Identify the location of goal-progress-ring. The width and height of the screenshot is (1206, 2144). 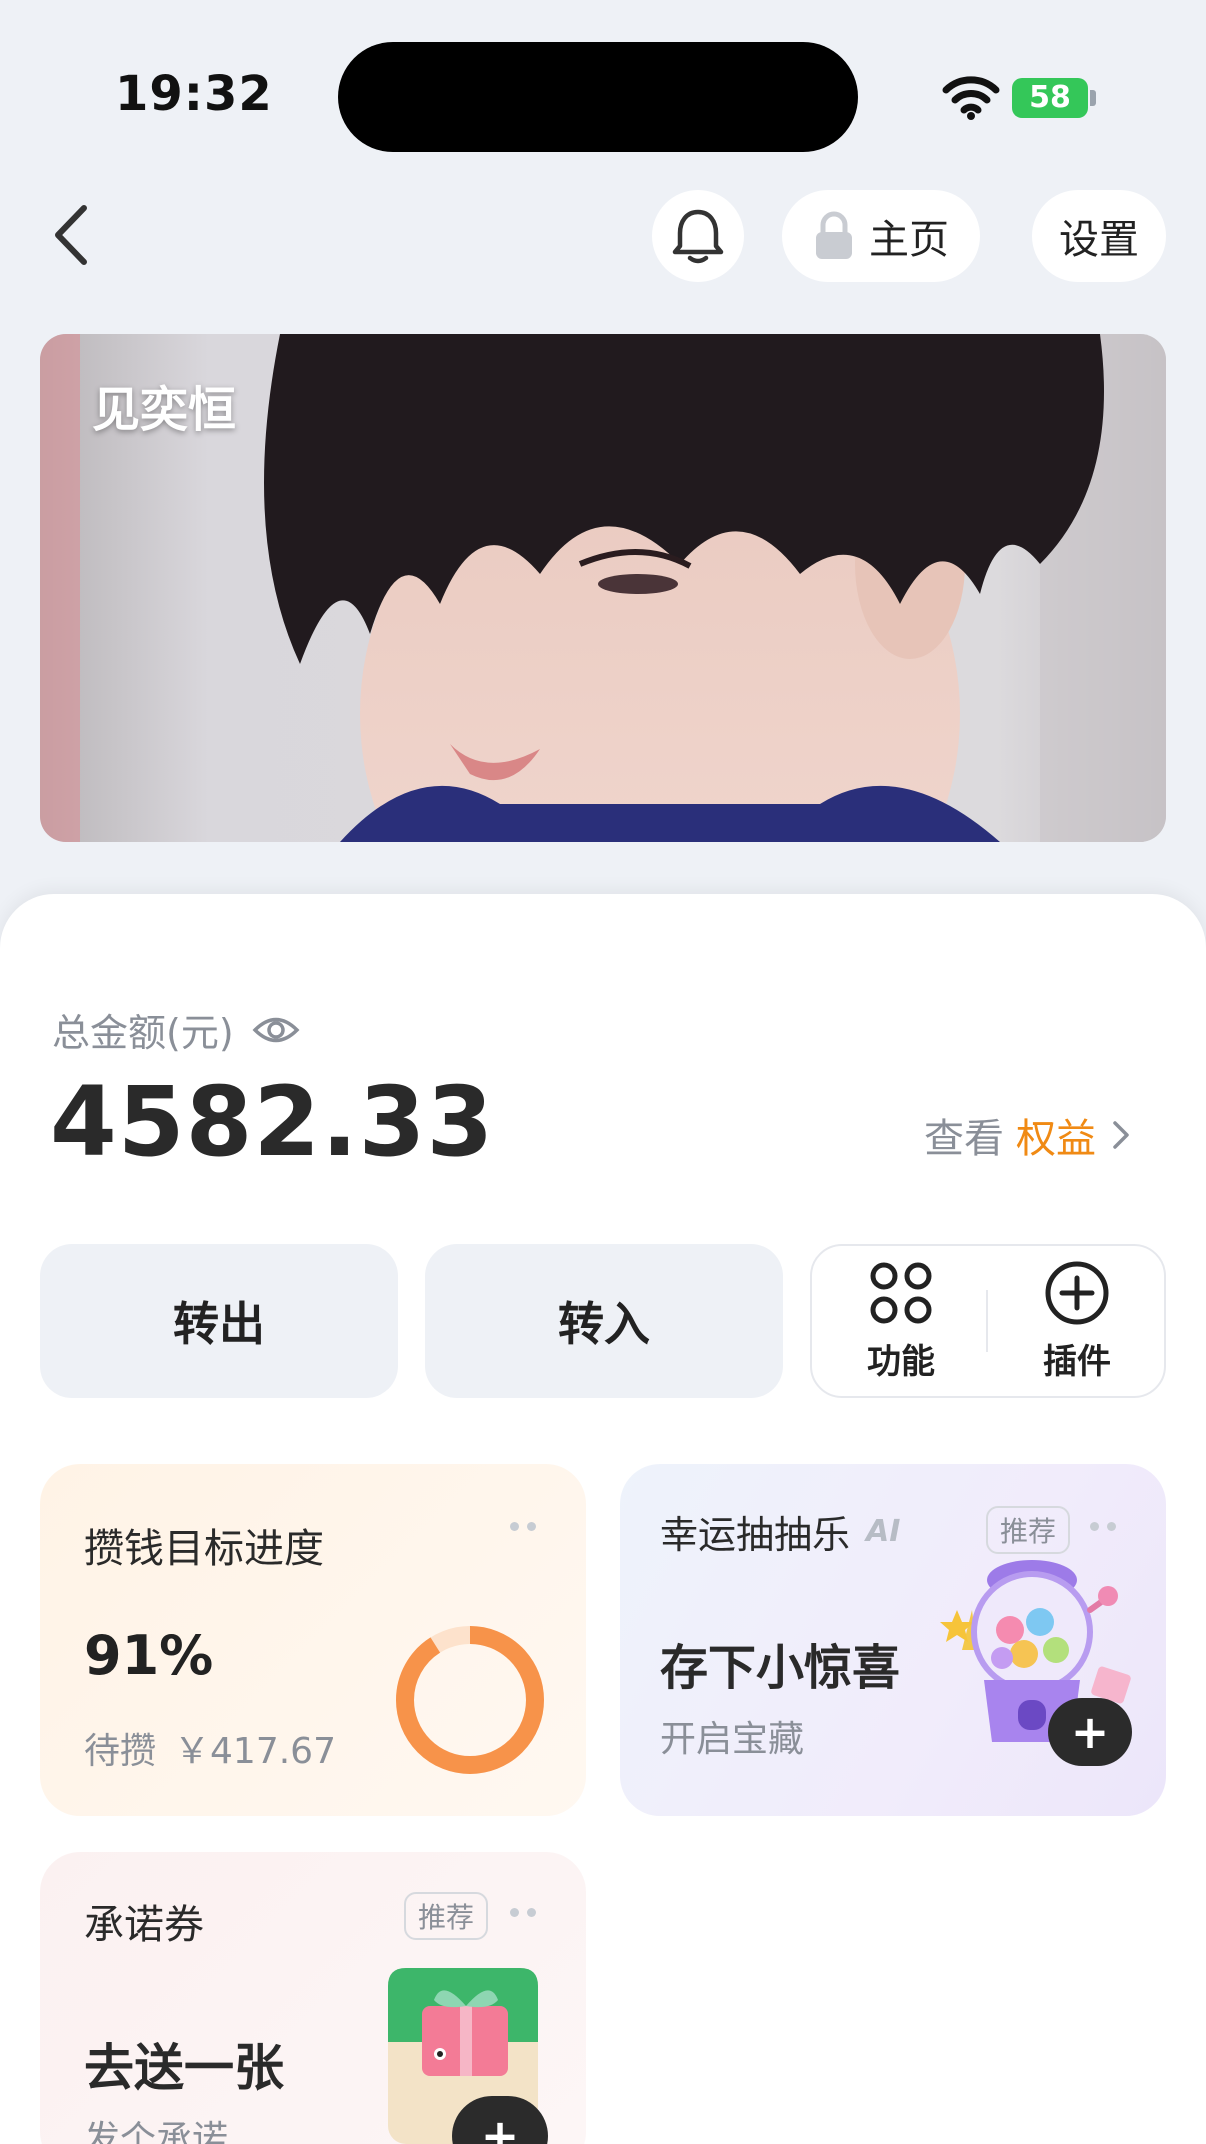
(470, 1700).